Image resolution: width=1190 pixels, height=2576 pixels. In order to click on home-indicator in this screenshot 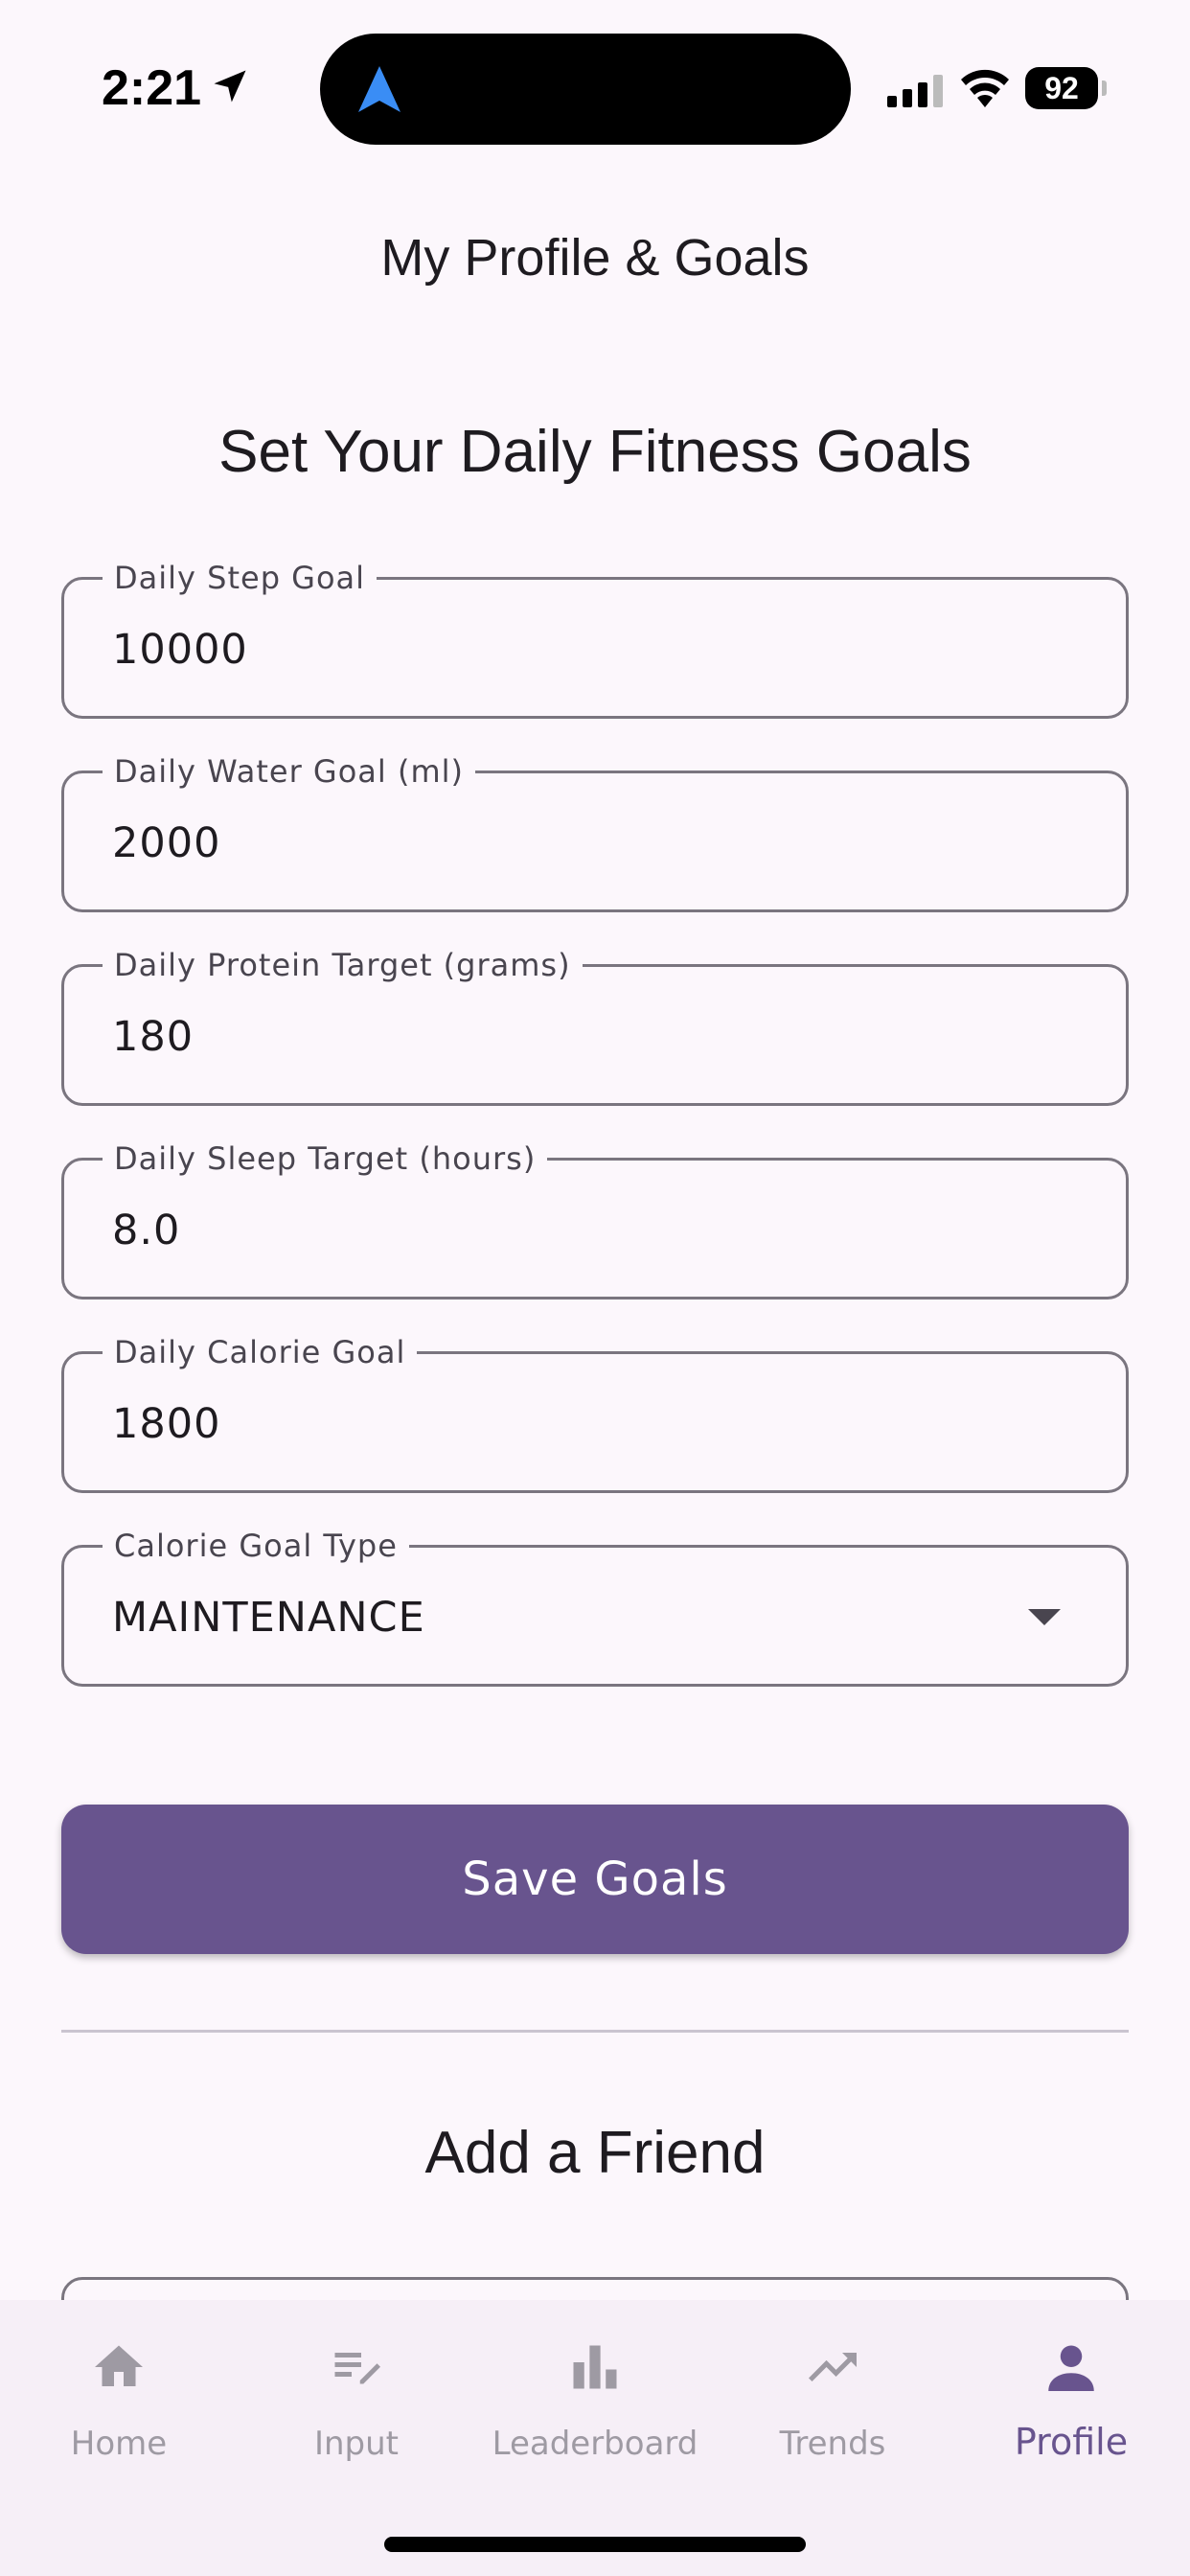, I will do `click(595, 2544)`.